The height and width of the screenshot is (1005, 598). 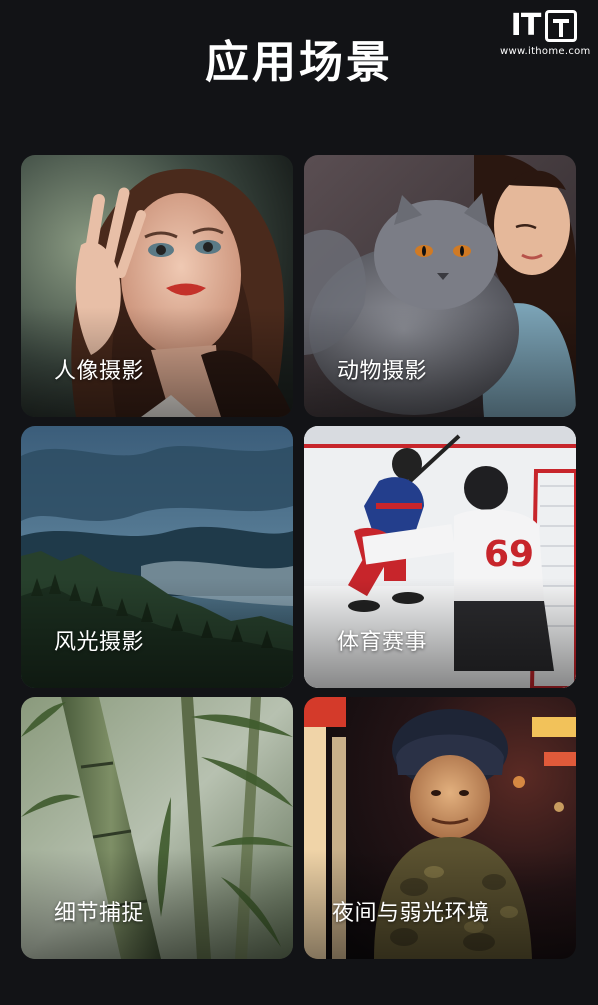 I want to click on card-label: 细节捕捉, so click(x=99, y=913).